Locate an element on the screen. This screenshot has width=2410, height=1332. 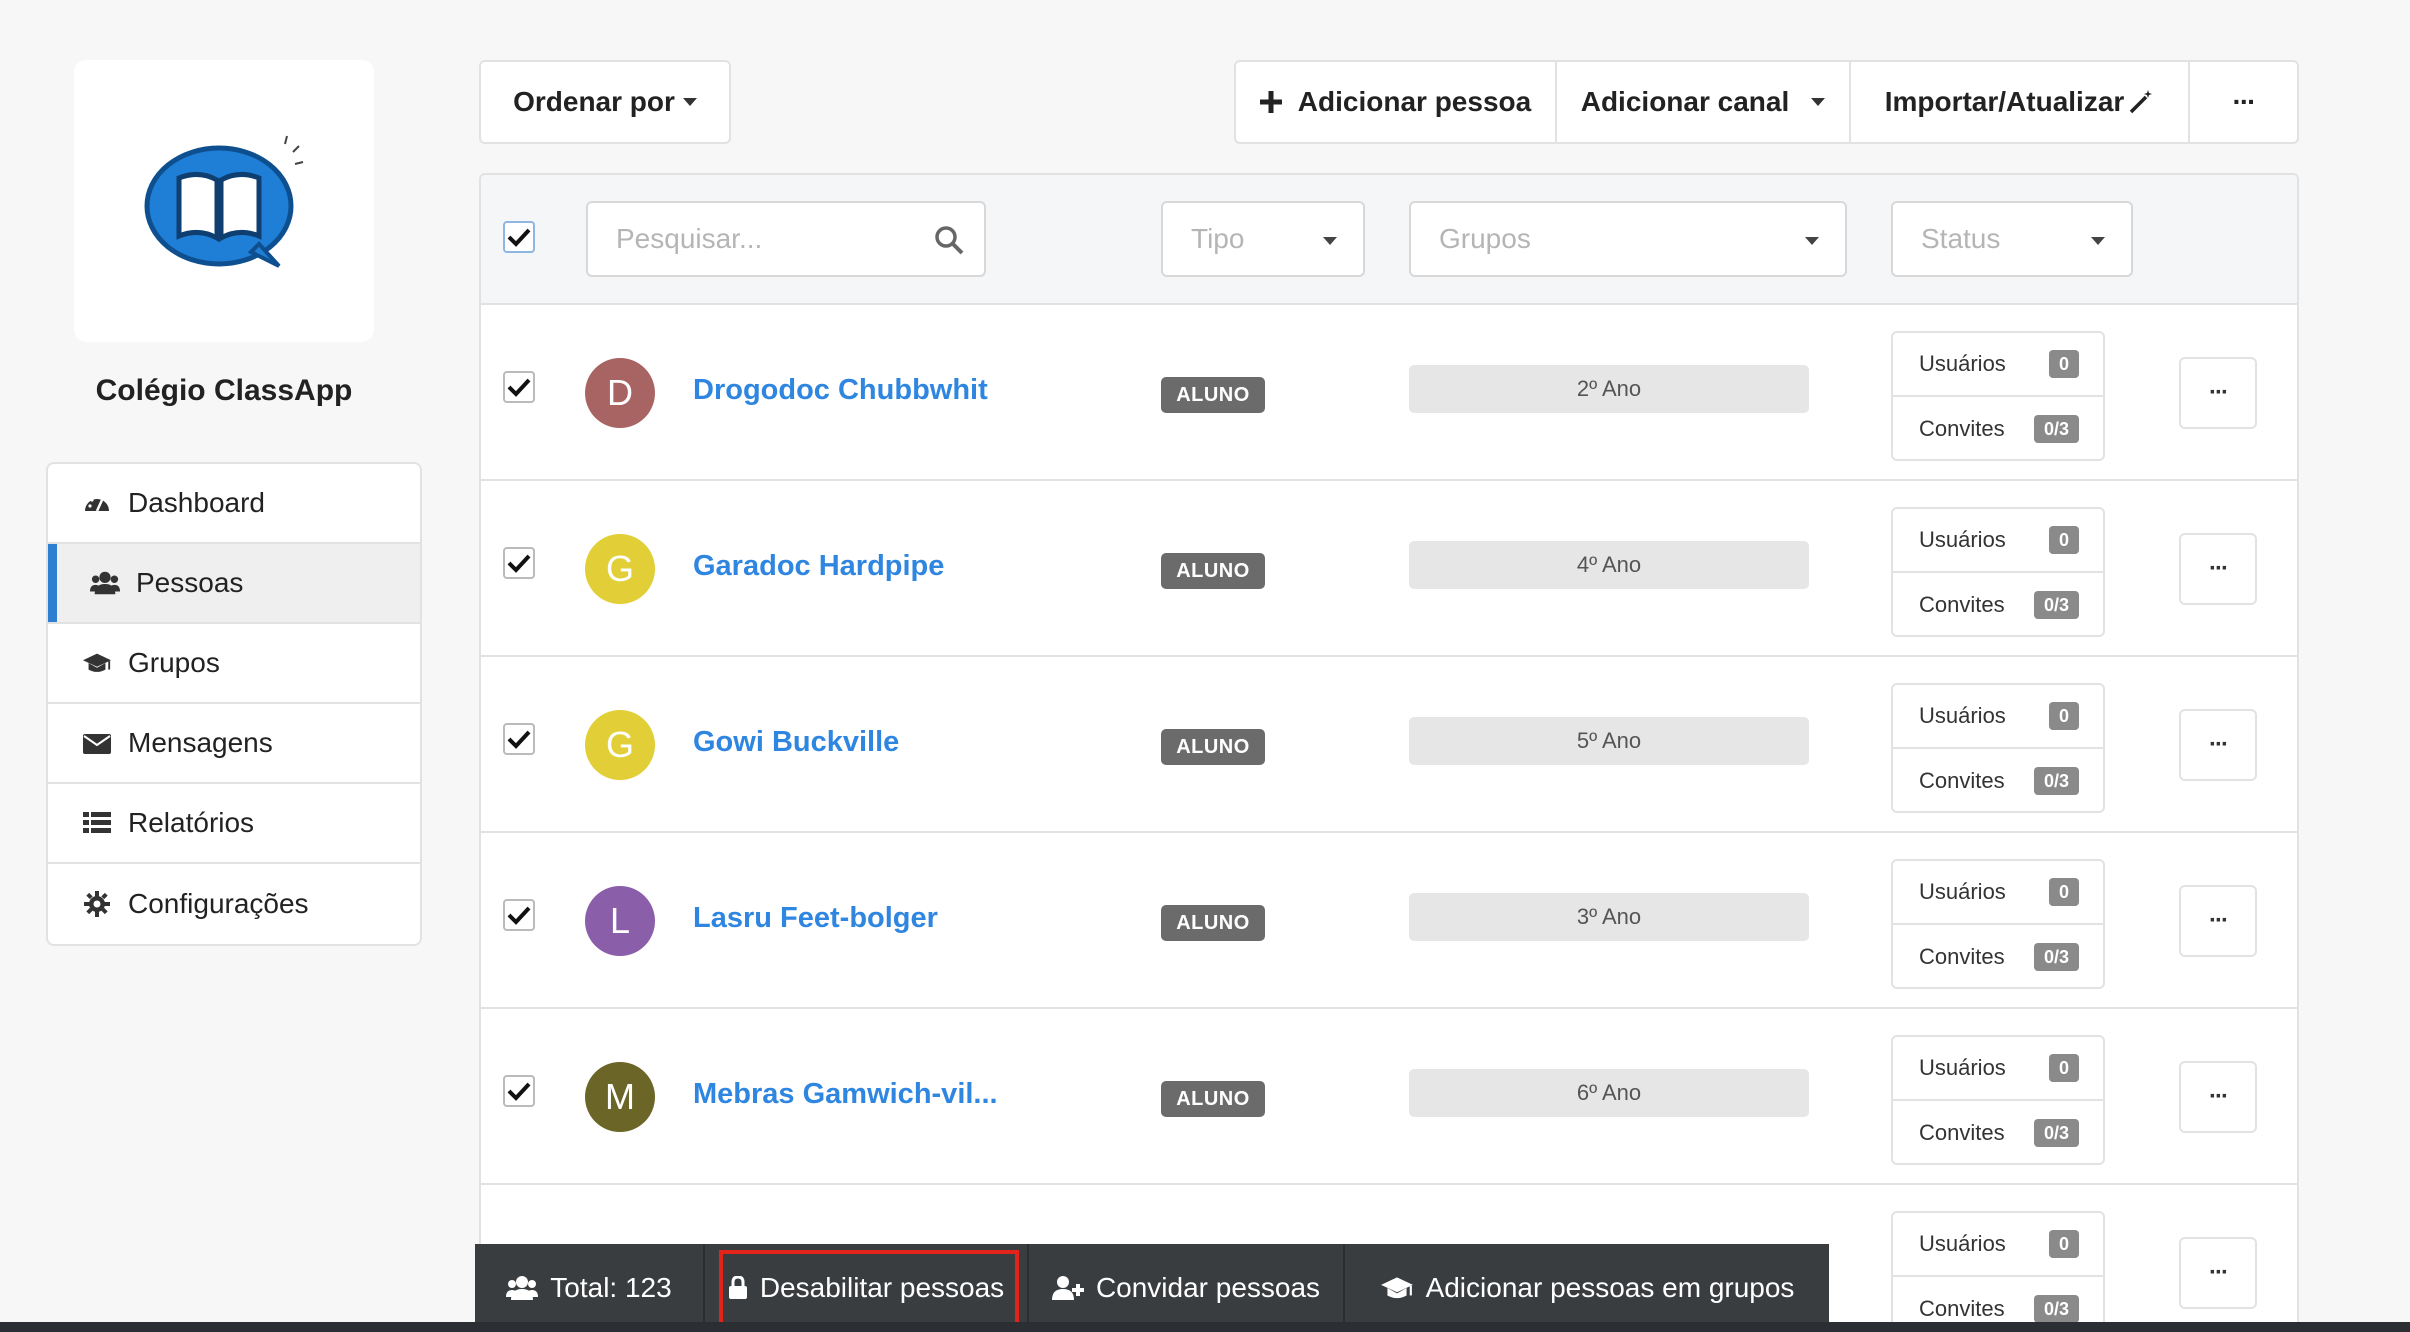
group-chip: 5º Ano is located at coordinates (1609, 741).